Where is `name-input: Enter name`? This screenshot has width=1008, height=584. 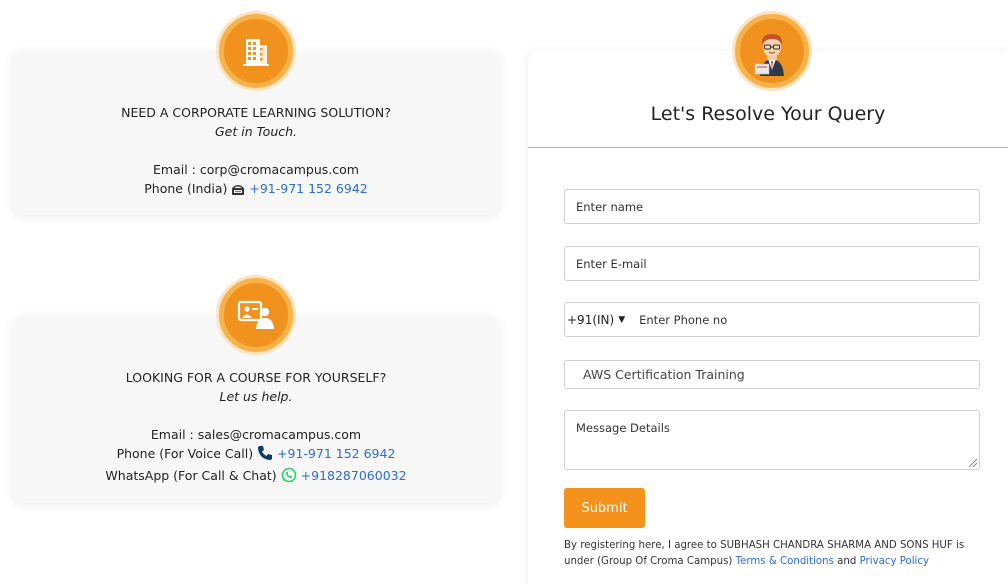 name-input: Enter name is located at coordinates (772, 206).